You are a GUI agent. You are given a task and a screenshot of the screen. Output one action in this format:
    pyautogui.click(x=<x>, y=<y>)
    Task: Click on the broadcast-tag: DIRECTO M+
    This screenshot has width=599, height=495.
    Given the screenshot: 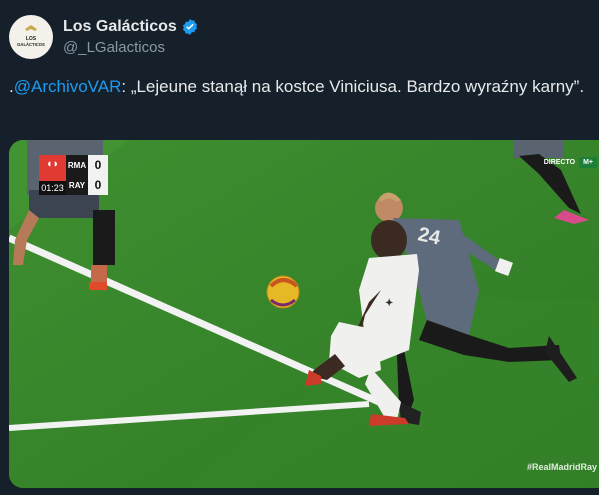 What is the action you would take?
    pyautogui.click(x=570, y=162)
    